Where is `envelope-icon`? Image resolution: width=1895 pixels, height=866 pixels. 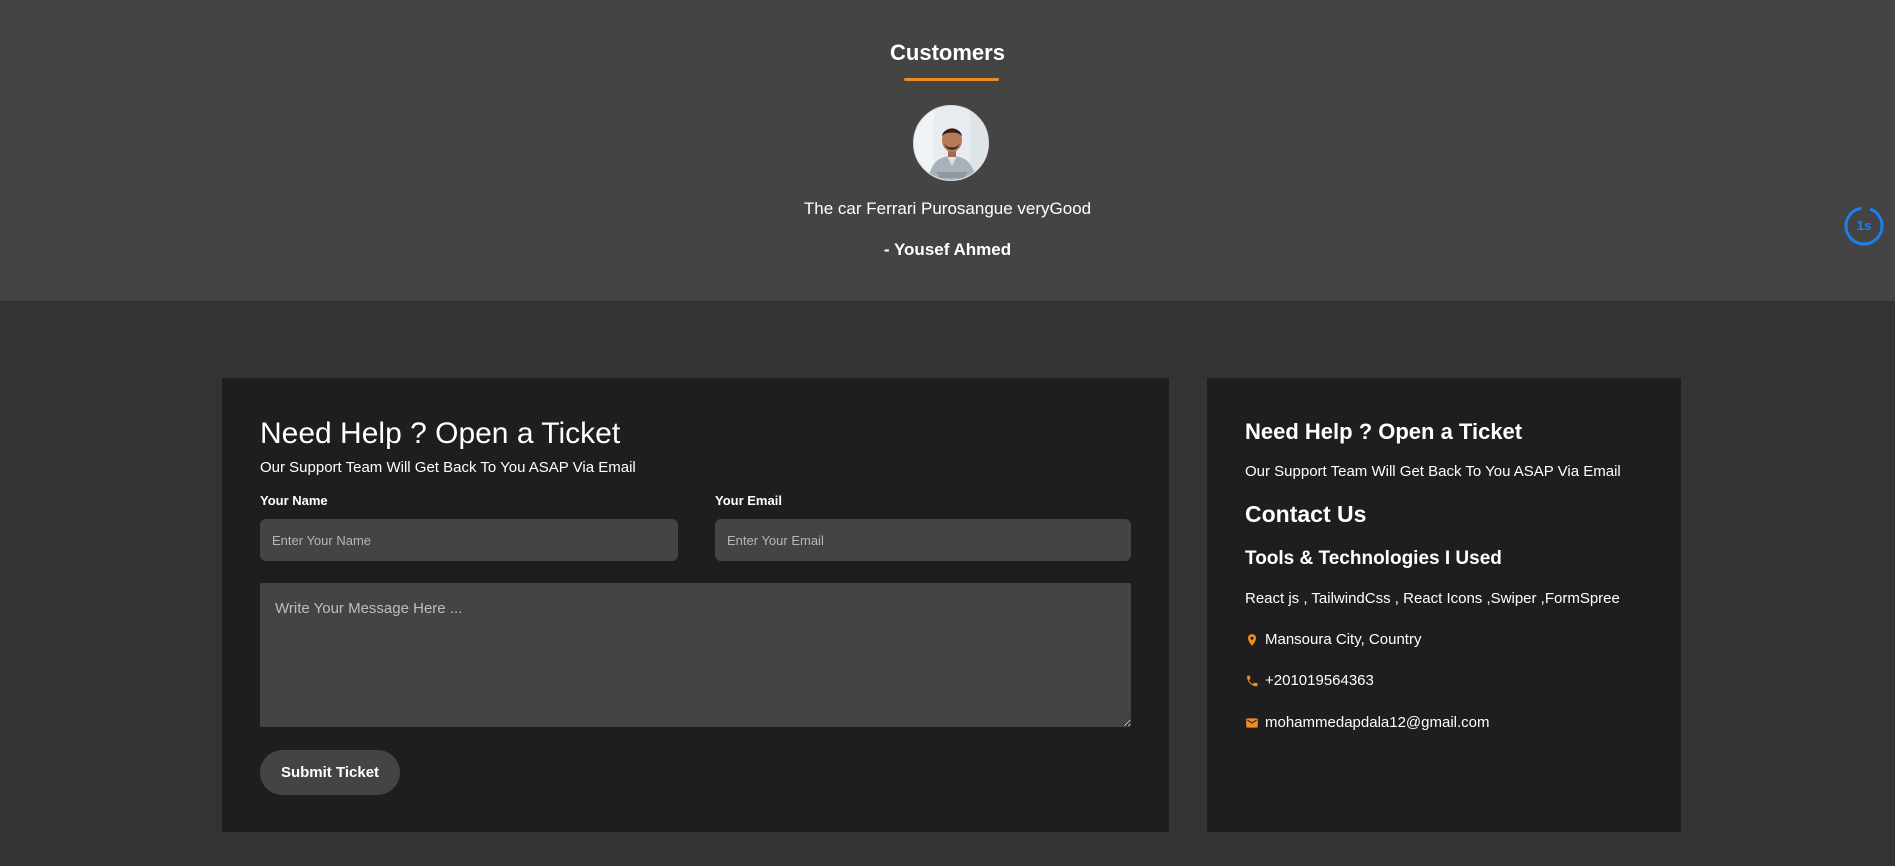
envelope-icon is located at coordinates (1252, 722).